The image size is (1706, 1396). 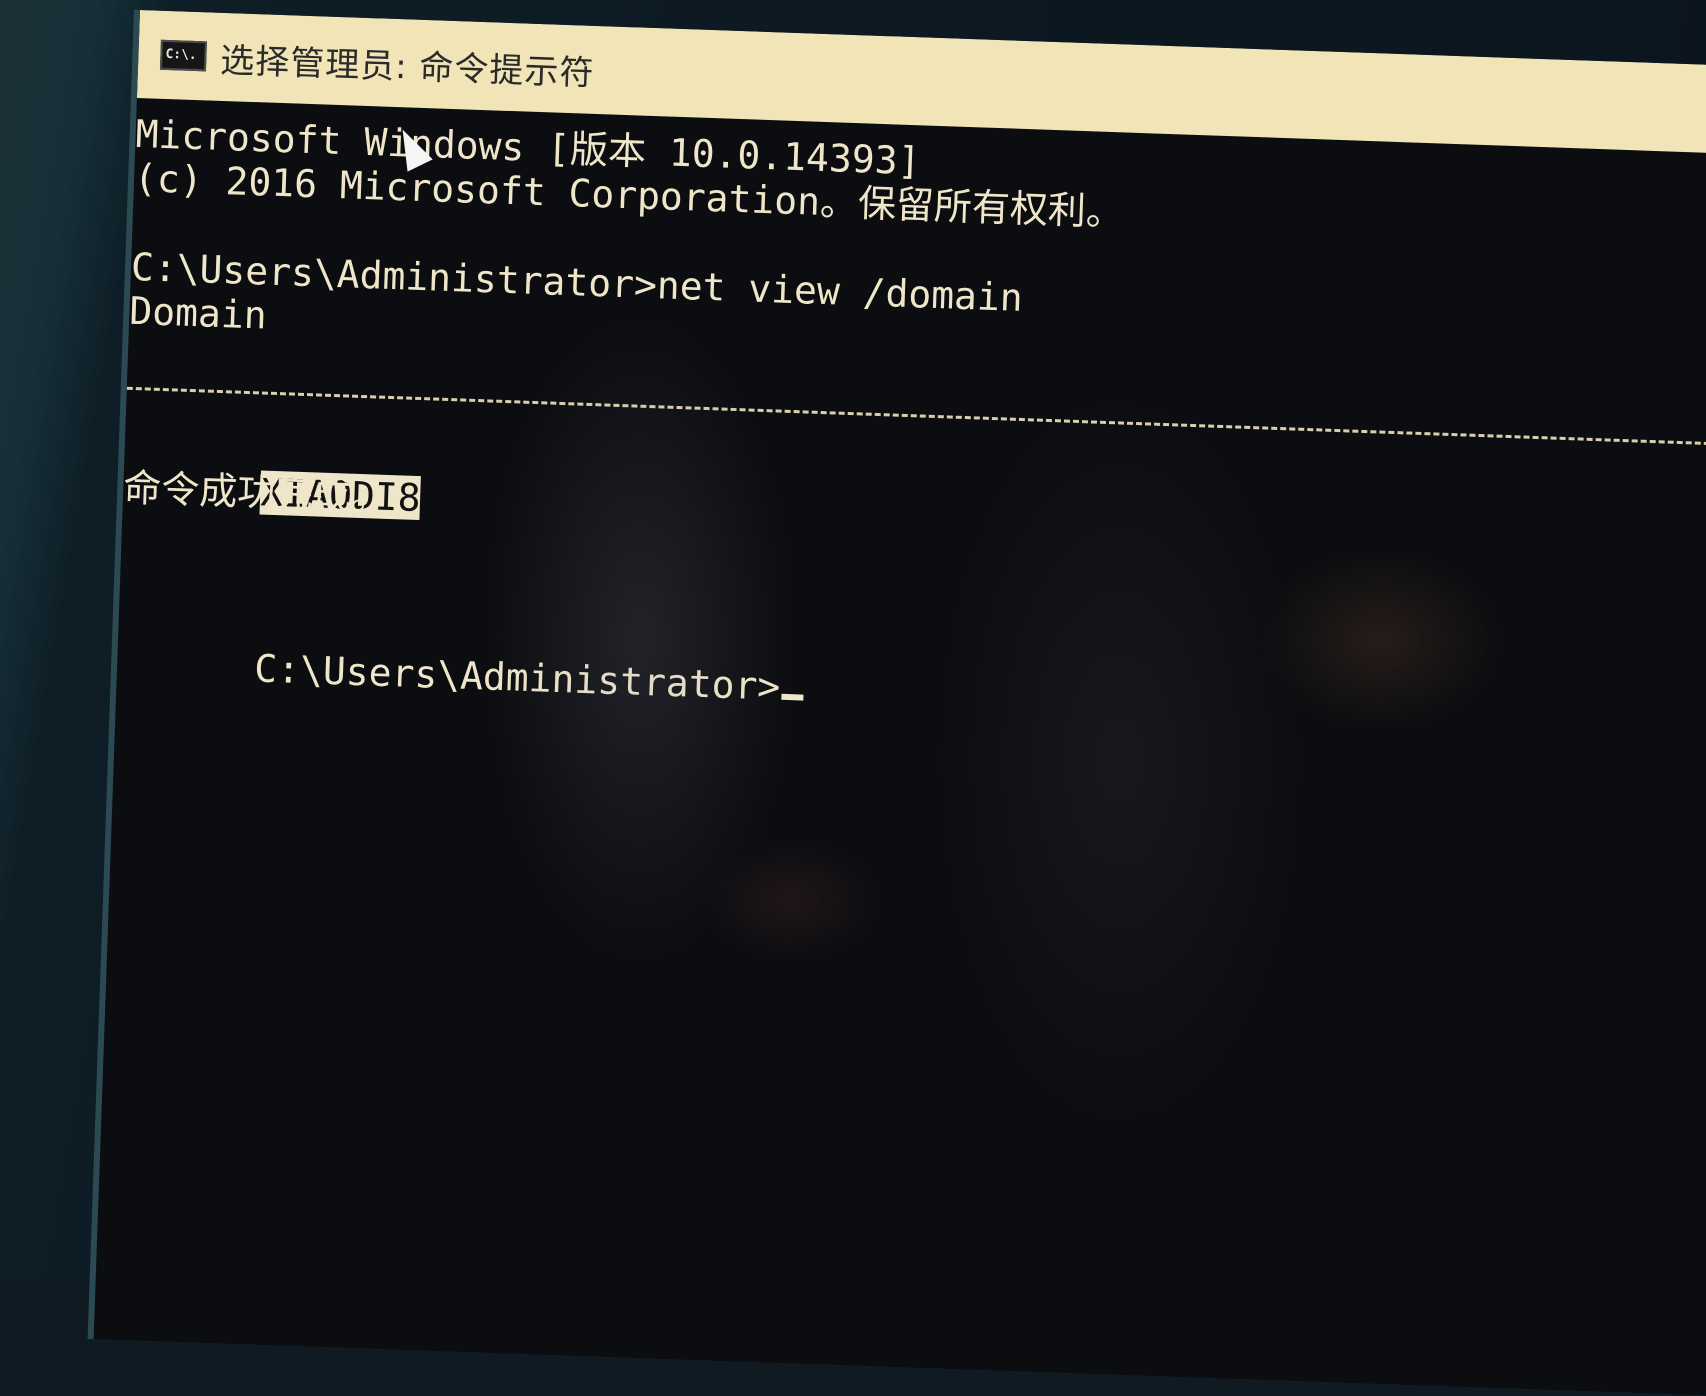 I want to click on cmd-icon: C:\., so click(x=183, y=55).